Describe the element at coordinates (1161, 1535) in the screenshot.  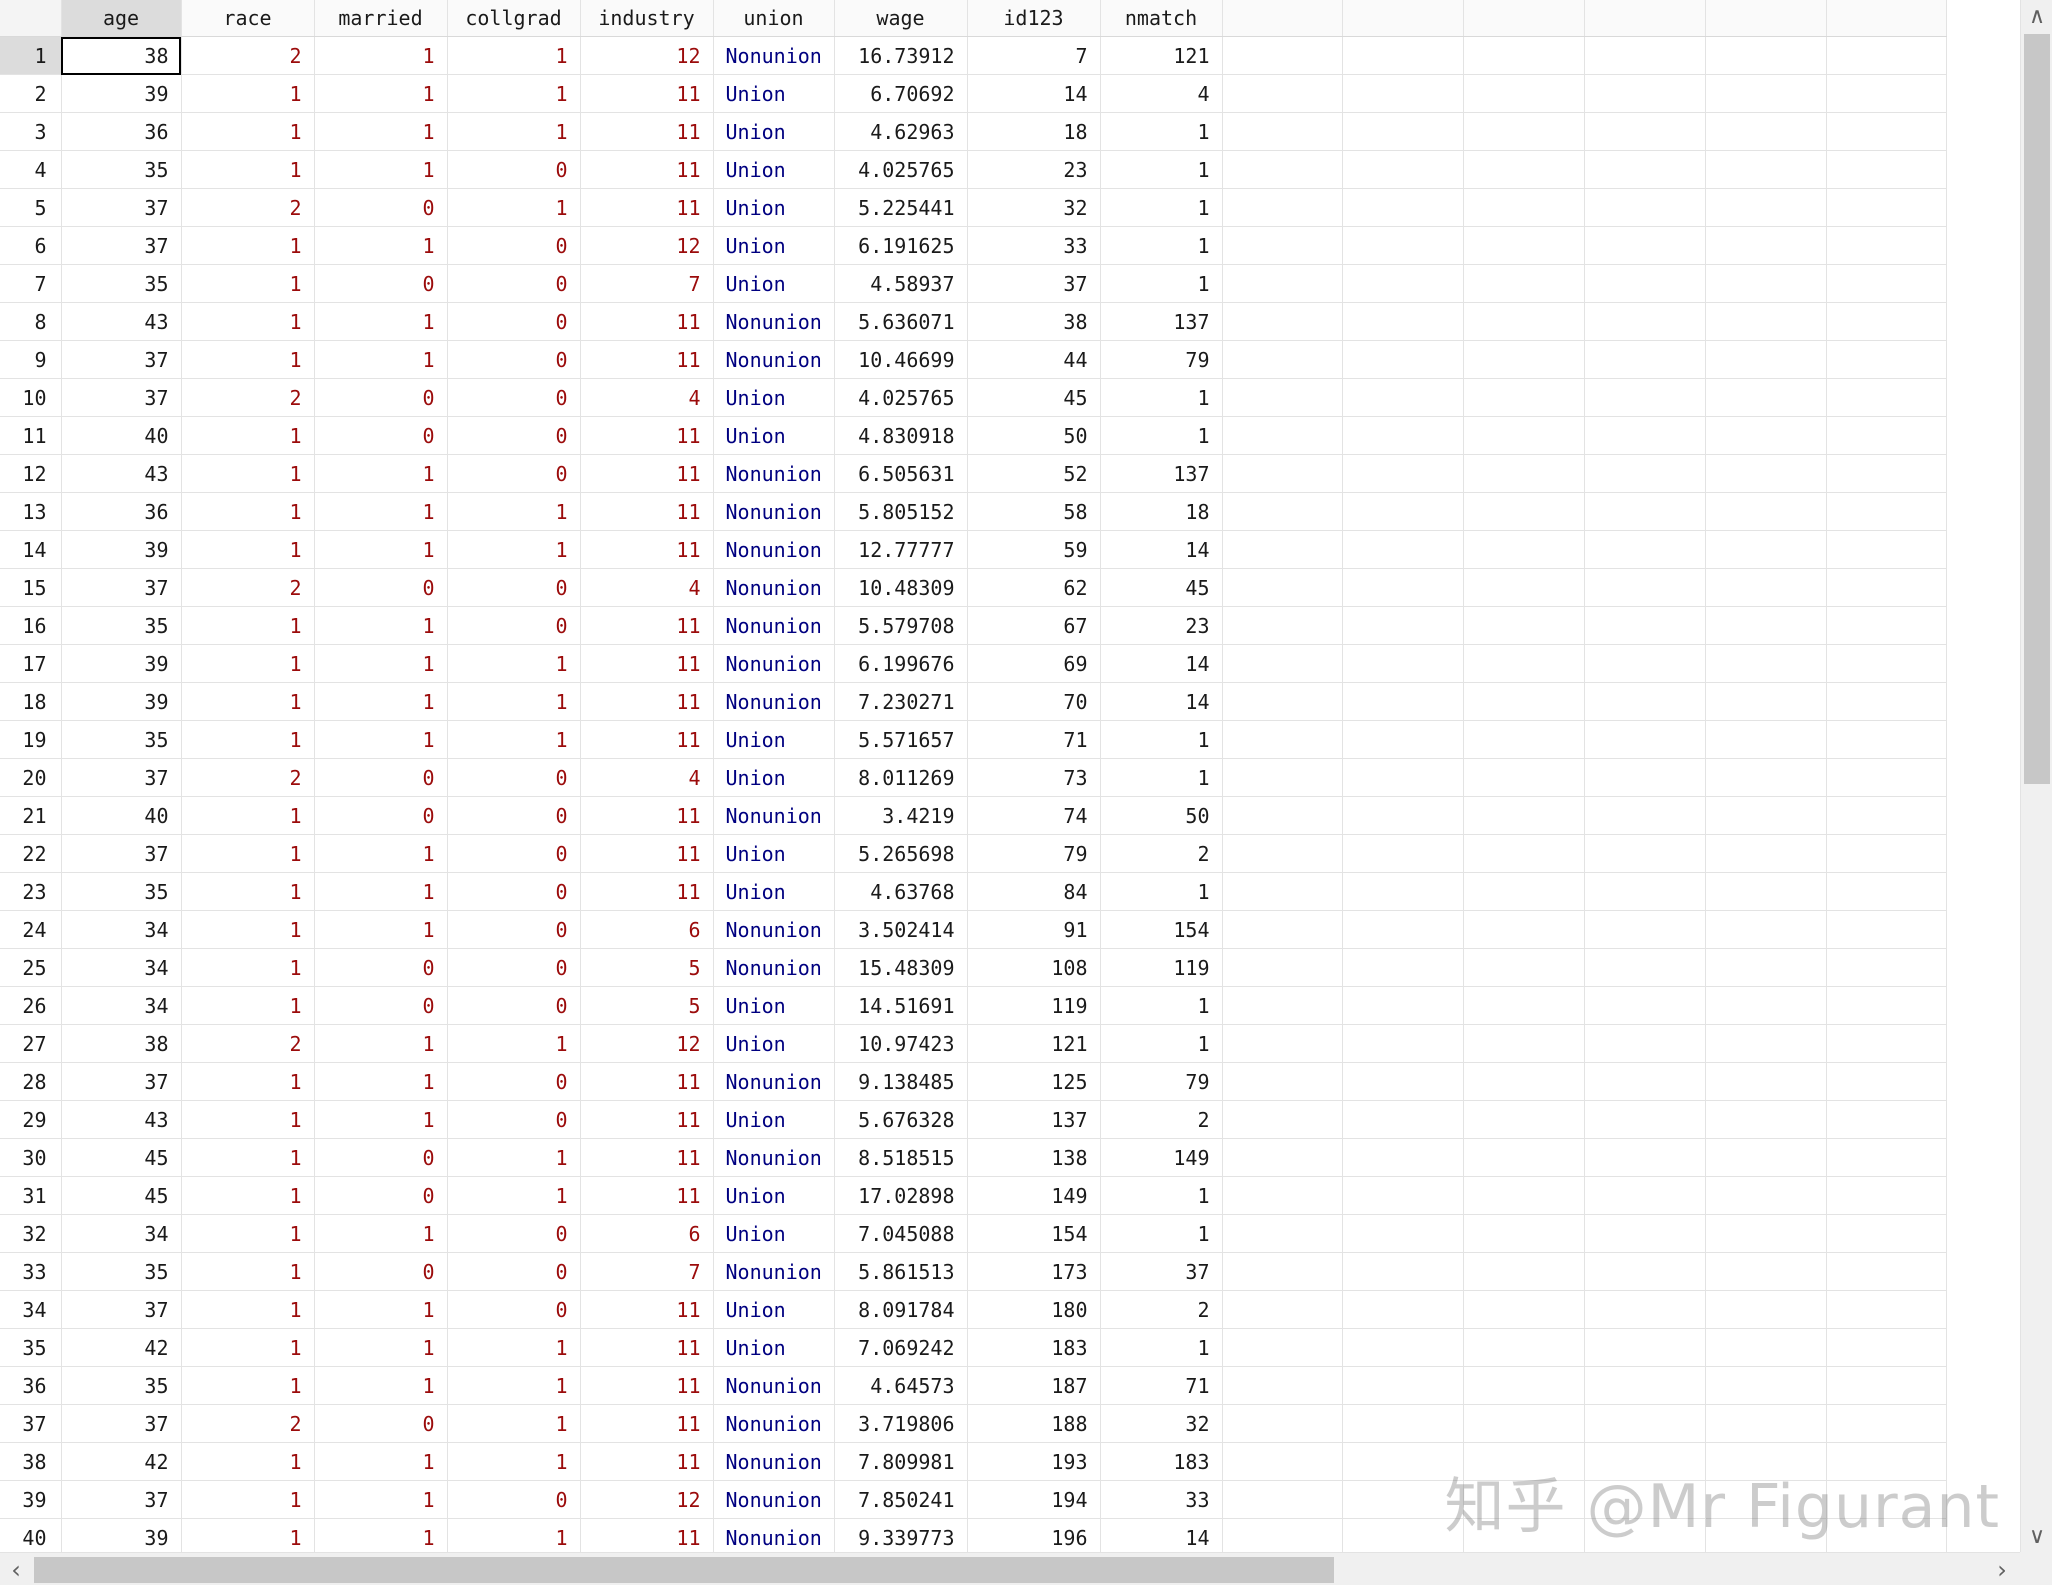
I see `cell-nmatch: 14` at that location.